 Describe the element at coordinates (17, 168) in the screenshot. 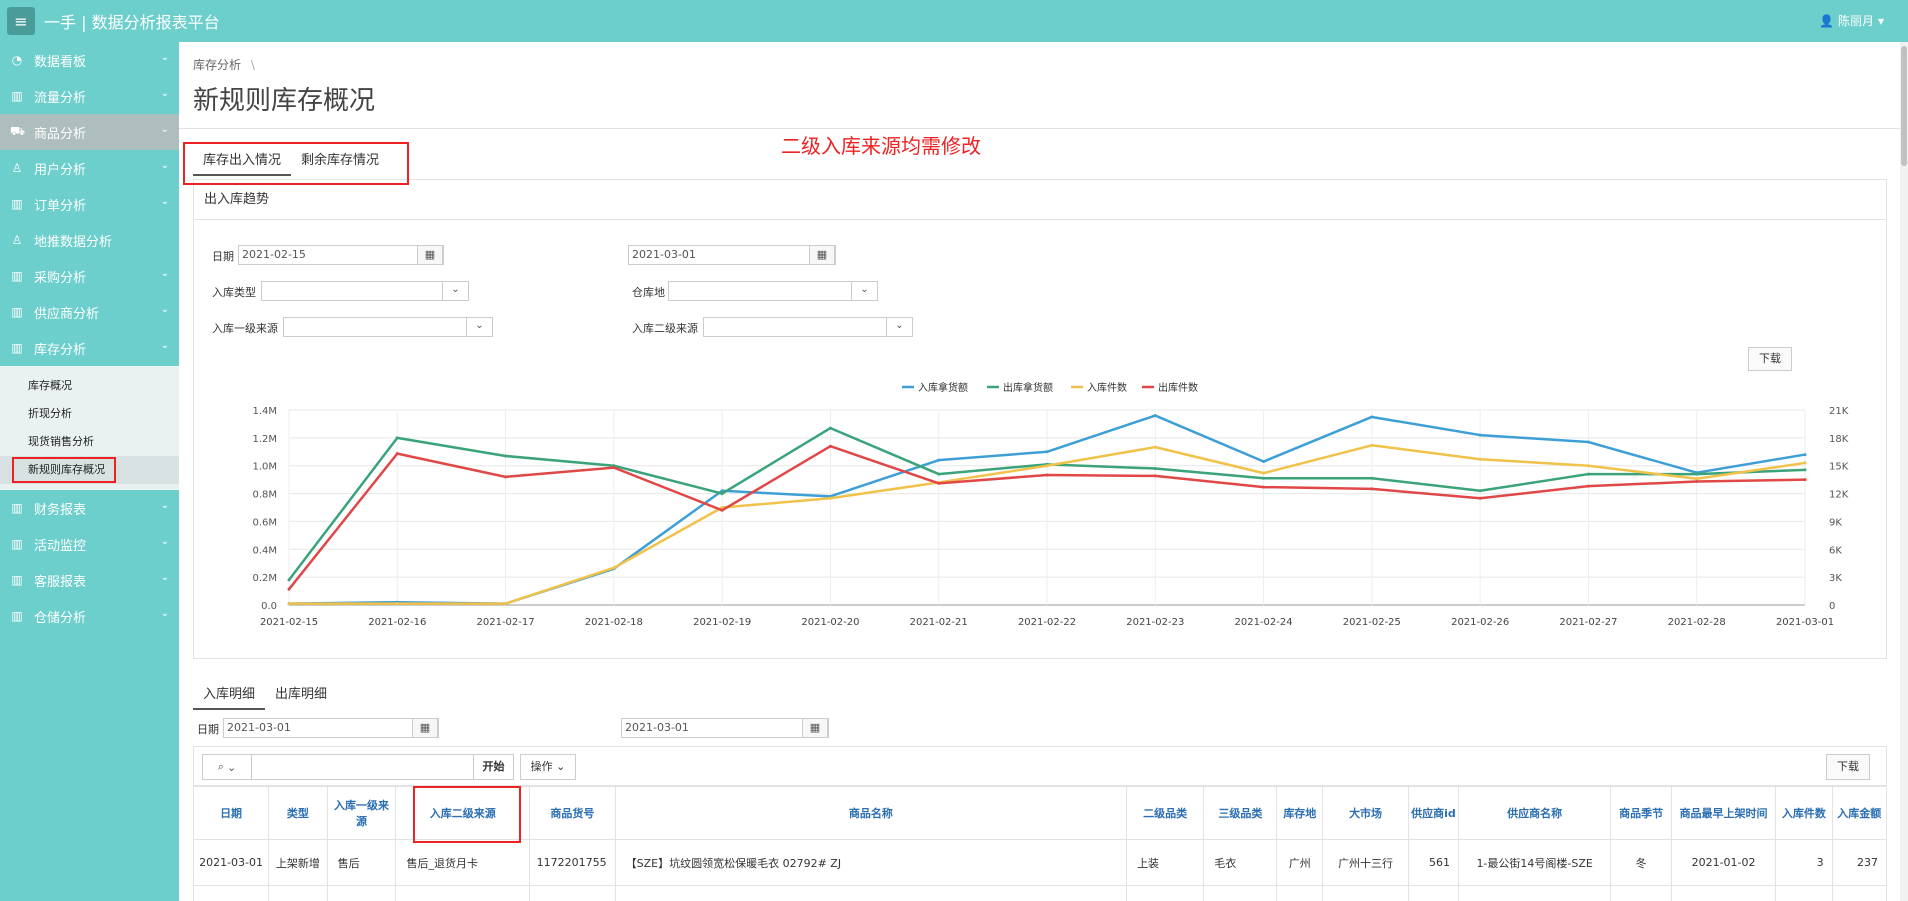

I see `user-icon: ♙` at that location.